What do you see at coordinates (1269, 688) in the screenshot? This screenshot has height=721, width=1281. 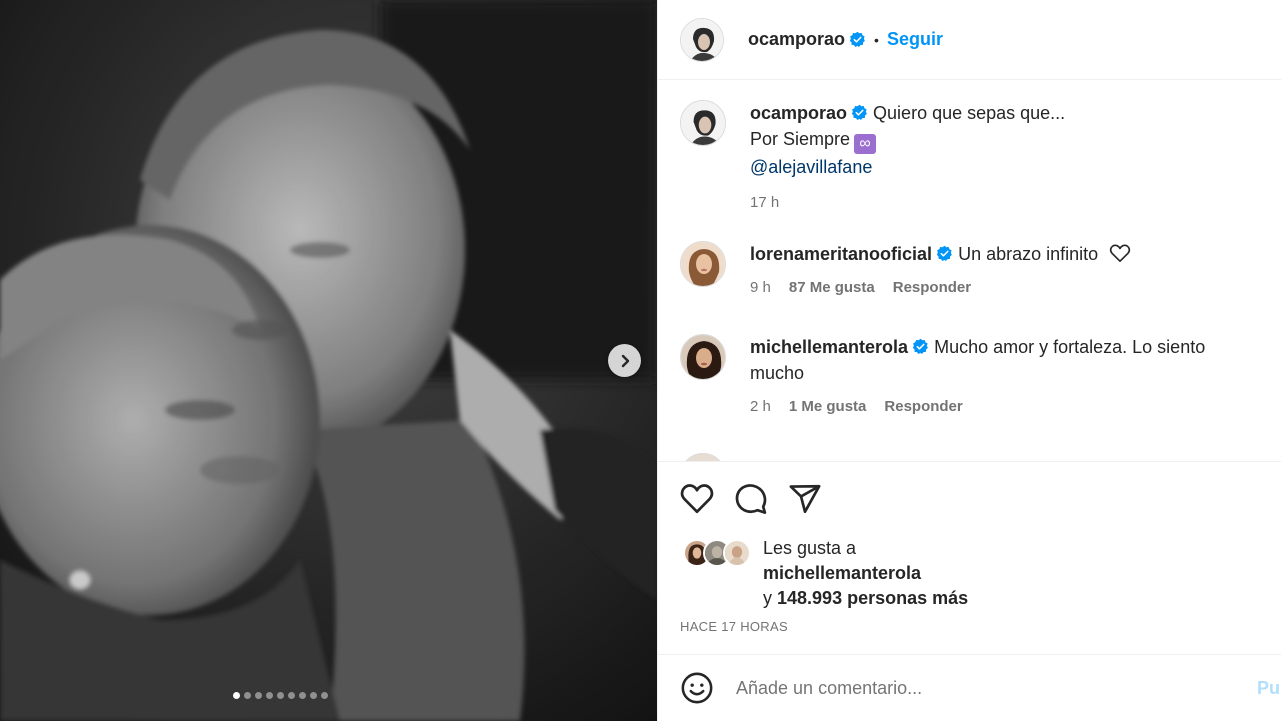 I see `publish-button: Publicar` at bounding box center [1269, 688].